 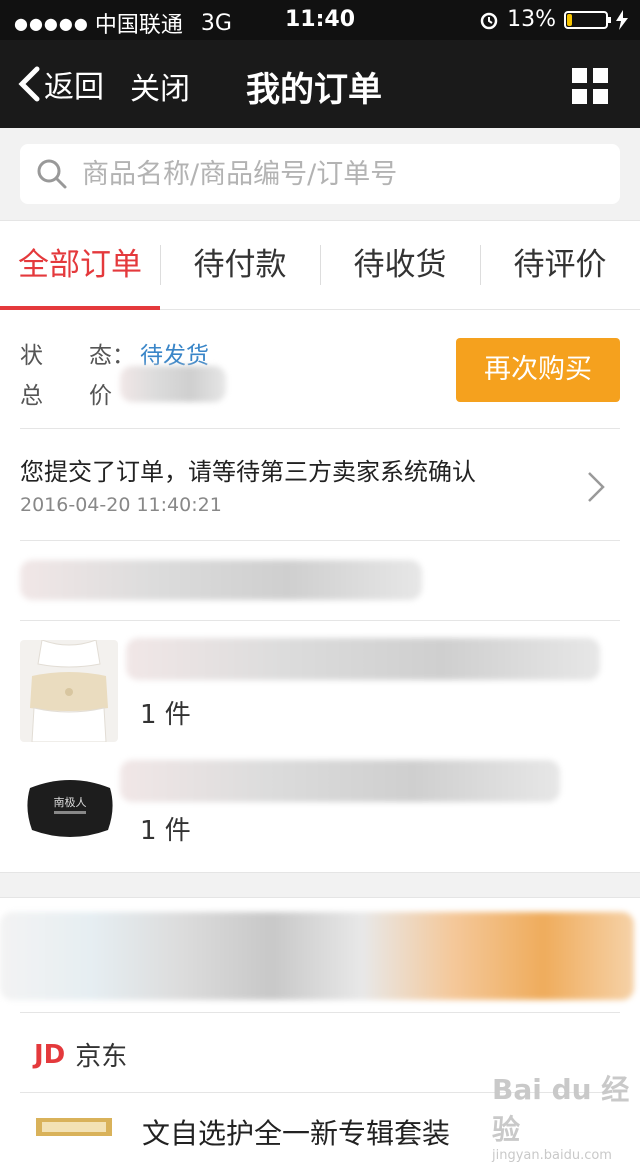 What do you see at coordinates (74, 1127) in the screenshot?
I see `product-thumbnail-box` at bounding box center [74, 1127].